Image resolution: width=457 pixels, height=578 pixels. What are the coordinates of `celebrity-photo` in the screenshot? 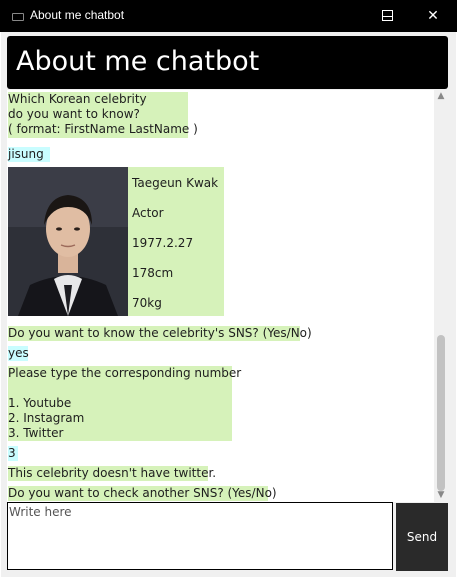 It's located at (68, 241).